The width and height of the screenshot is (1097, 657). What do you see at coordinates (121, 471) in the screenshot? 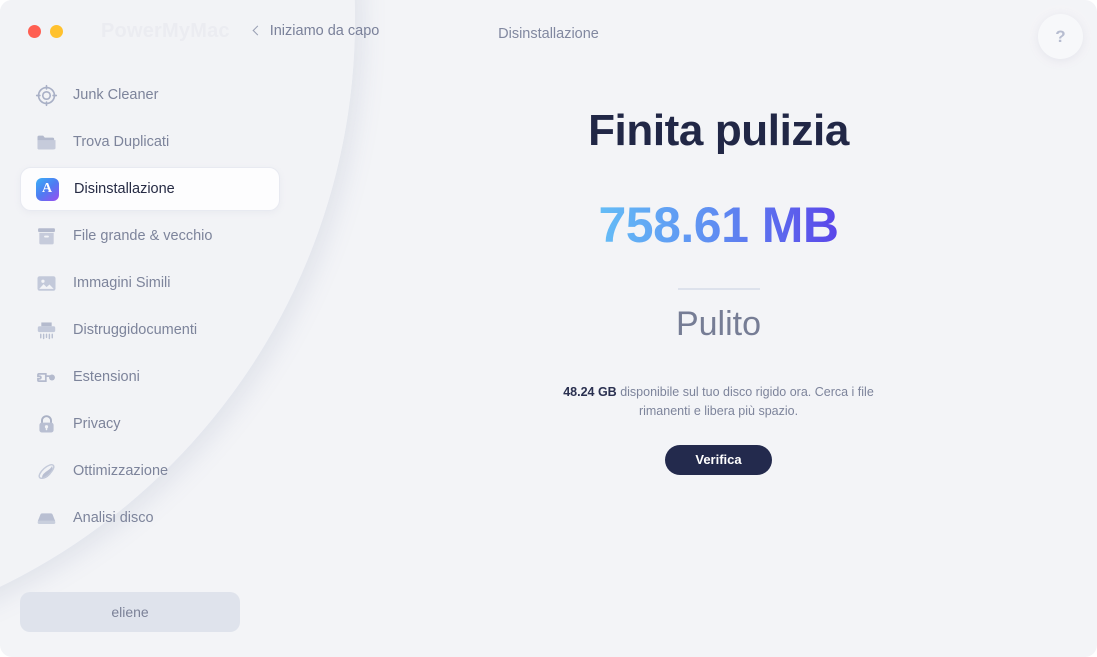
I see `sidebar-item-label: Ottimizzazione` at bounding box center [121, 471].